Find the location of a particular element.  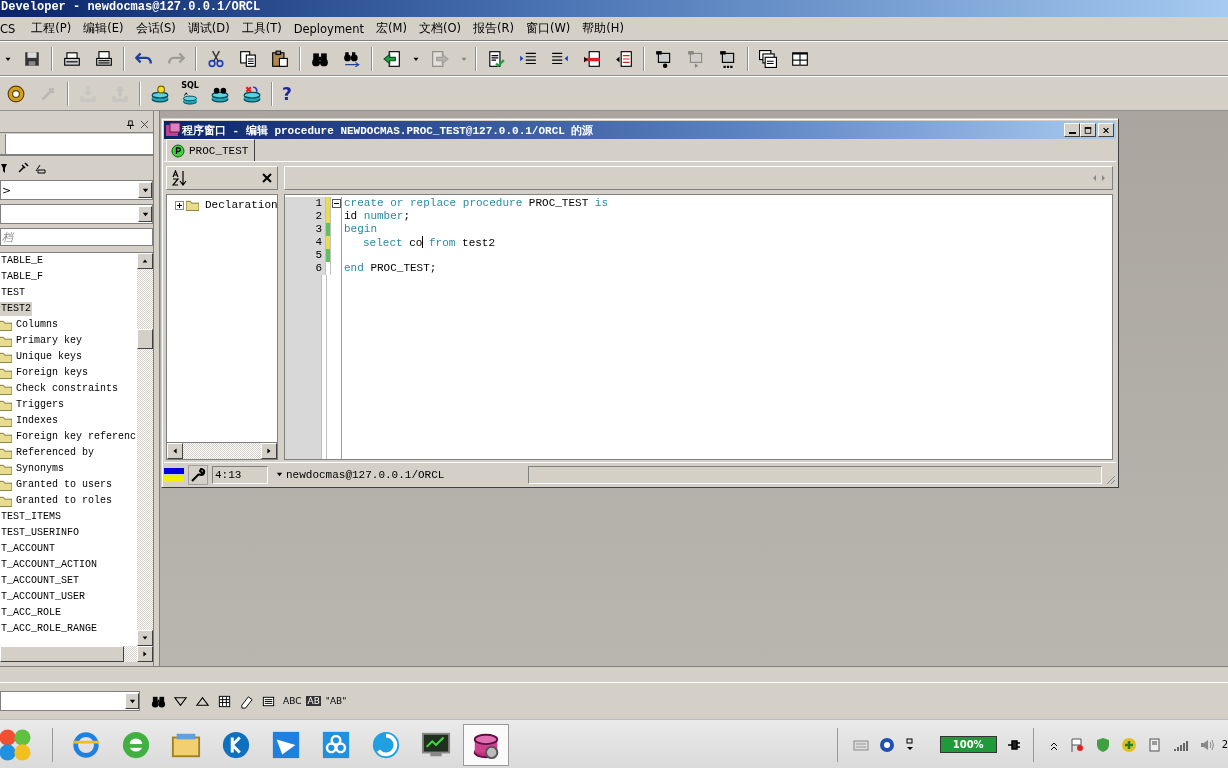

outline-item: Declaration is located at coordinates (241, 205).